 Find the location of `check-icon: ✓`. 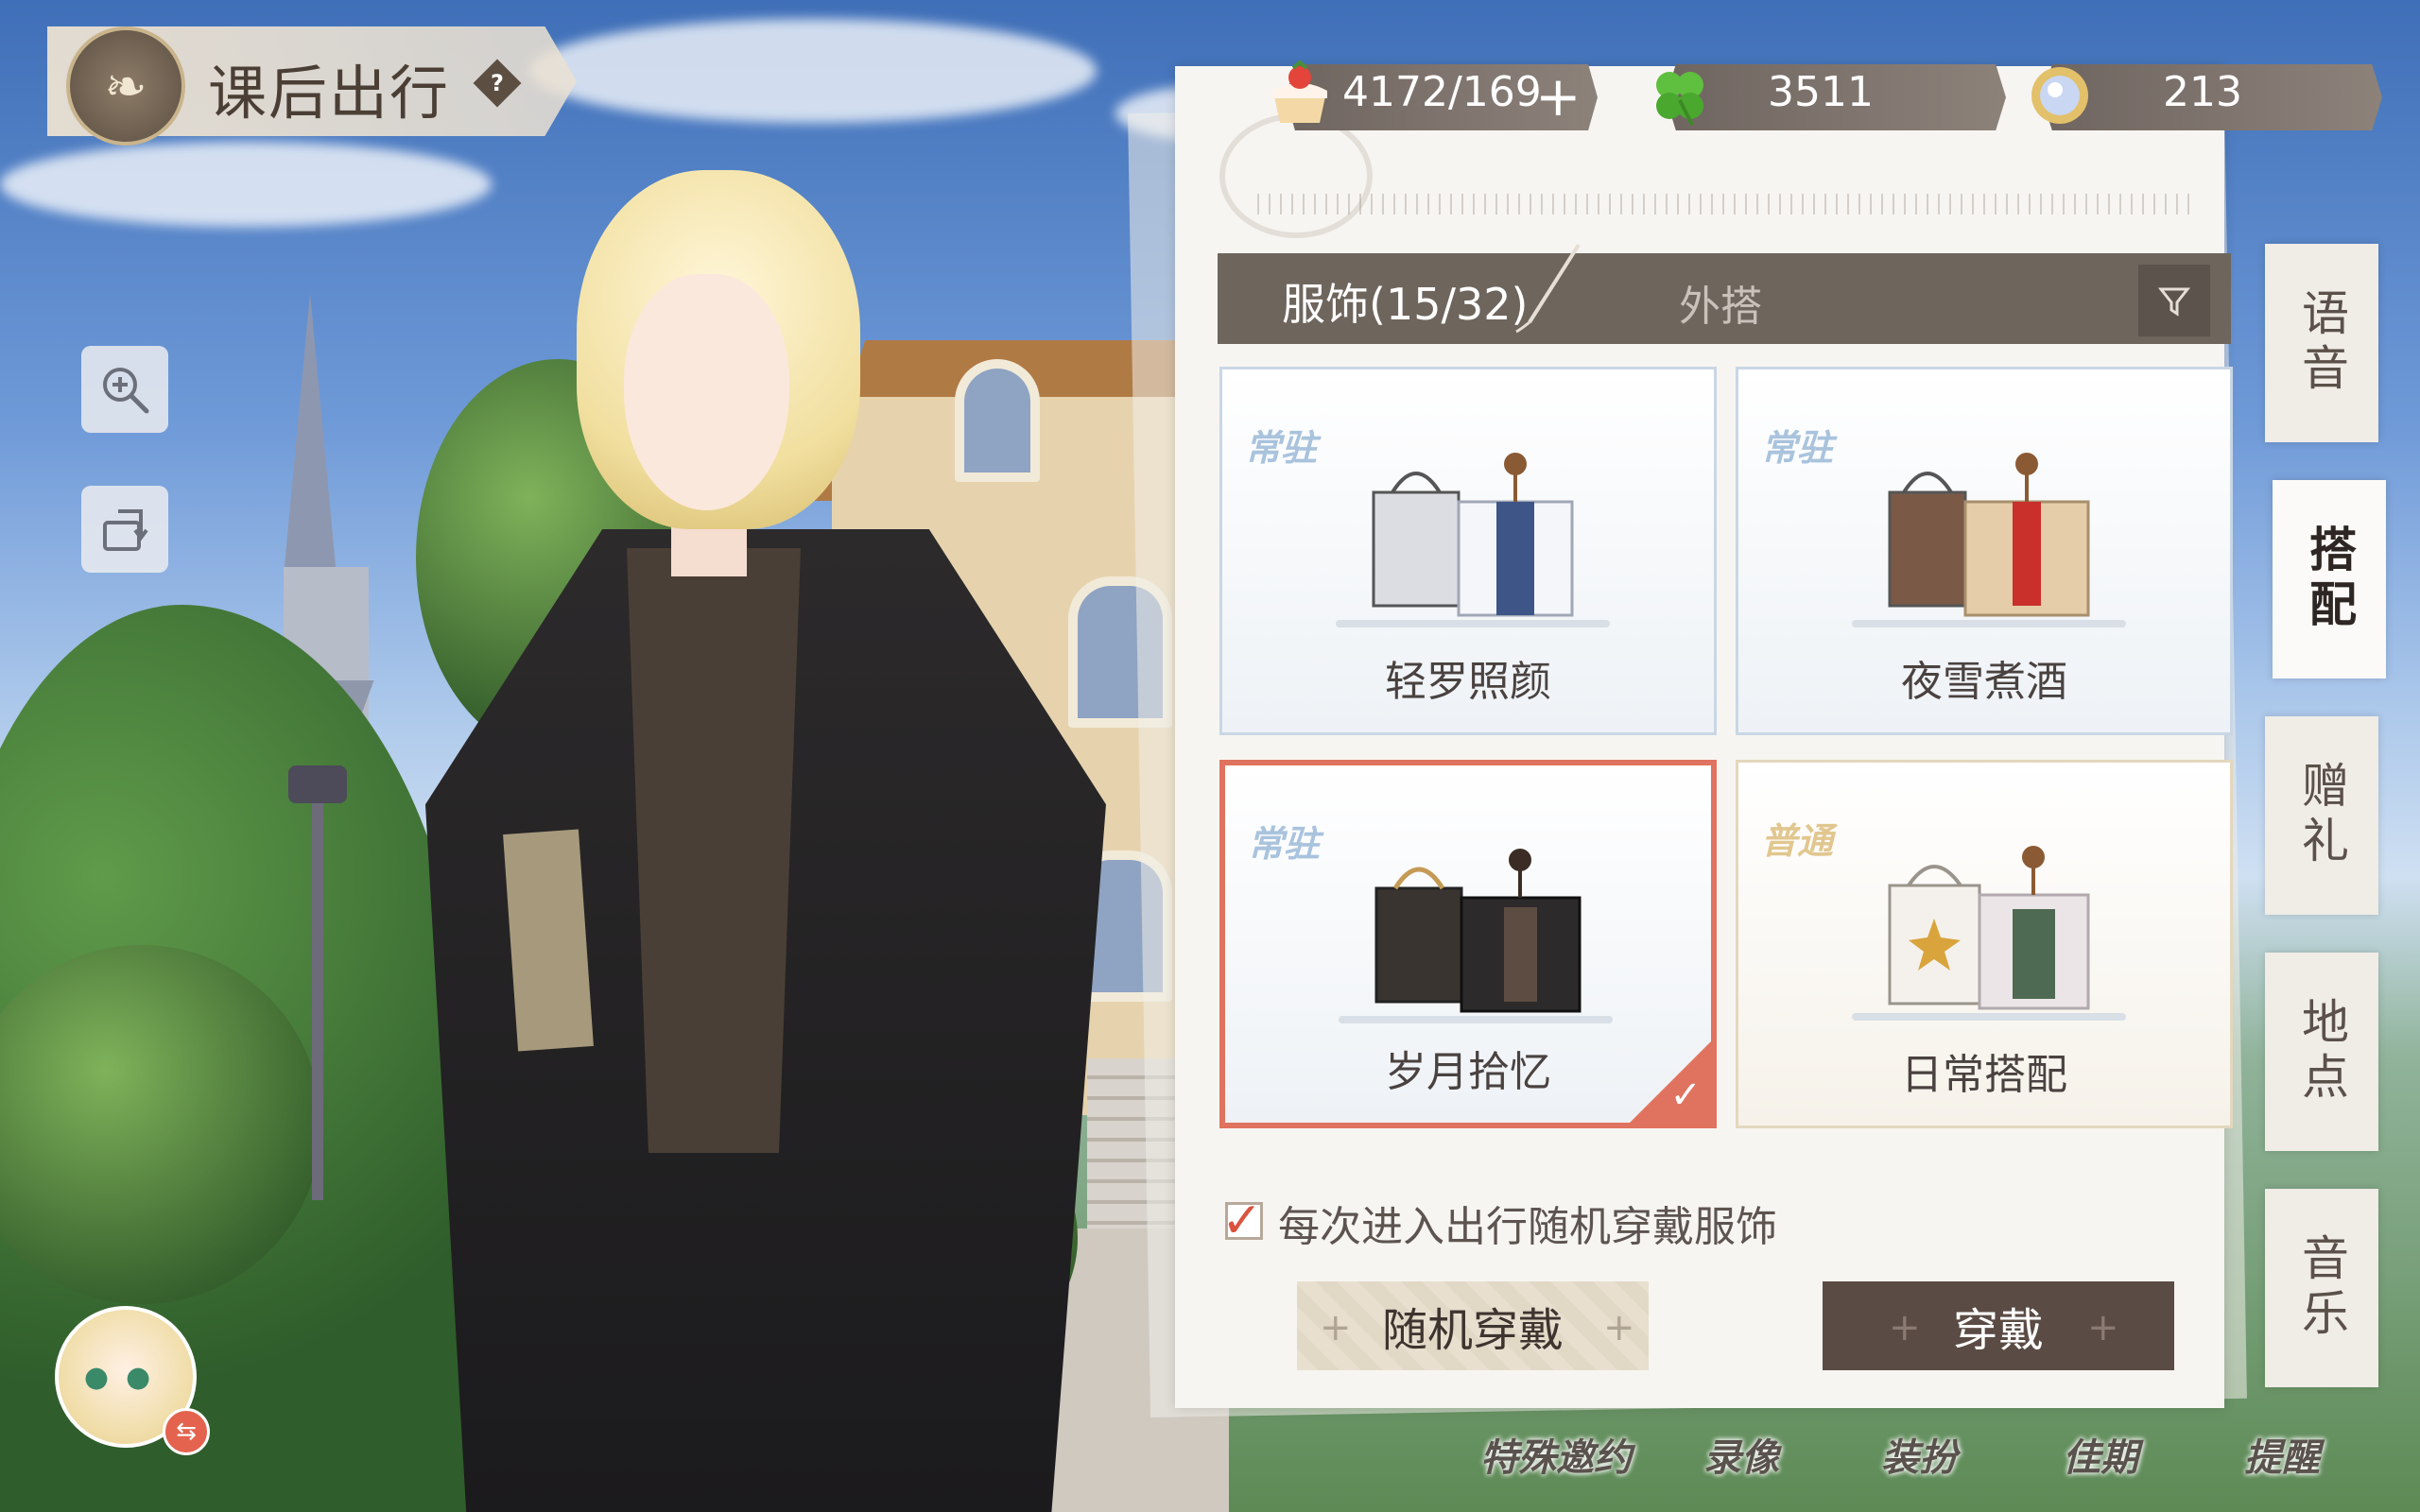

check-icon: ✓ is located at coordinates (1686, 1095).